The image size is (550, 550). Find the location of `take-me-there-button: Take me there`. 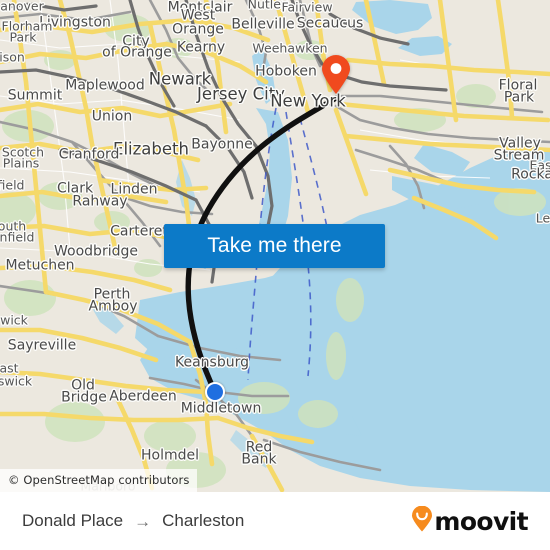

take-me-there-button: Take me there is located at coordinates (274, 246).